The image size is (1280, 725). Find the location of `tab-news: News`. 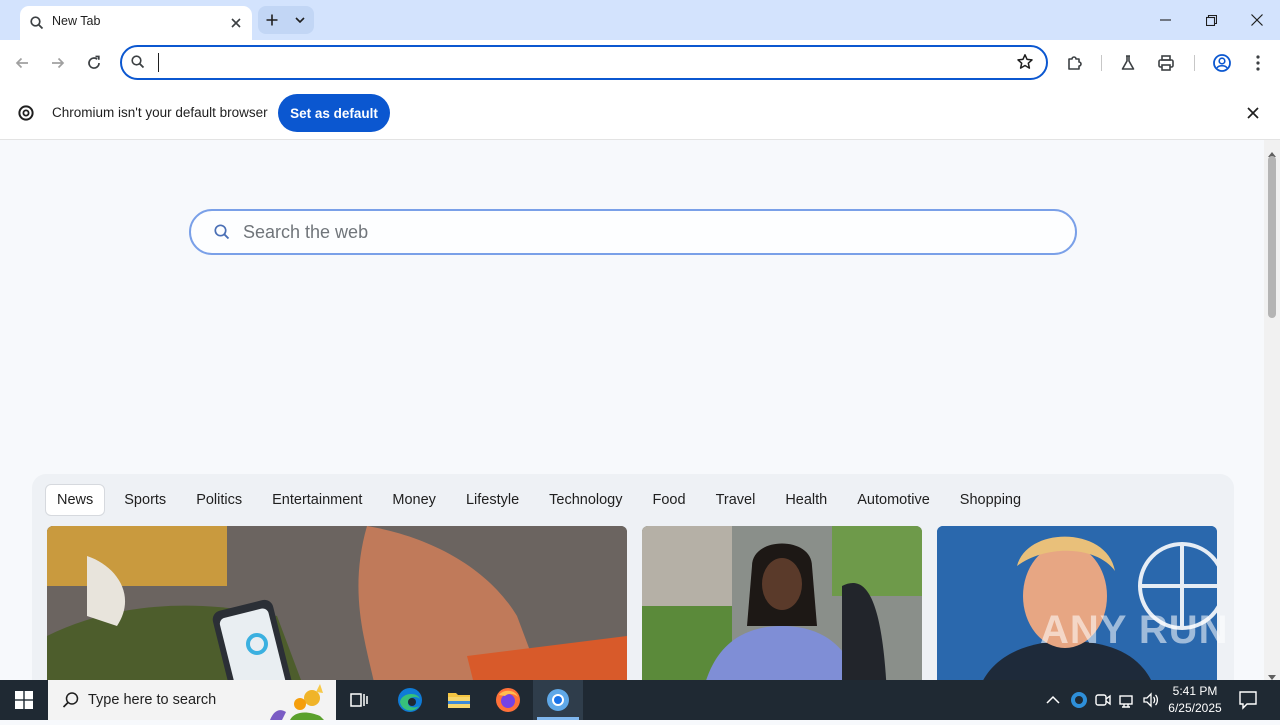

tab-news: News is located at coordinates (75, 500).